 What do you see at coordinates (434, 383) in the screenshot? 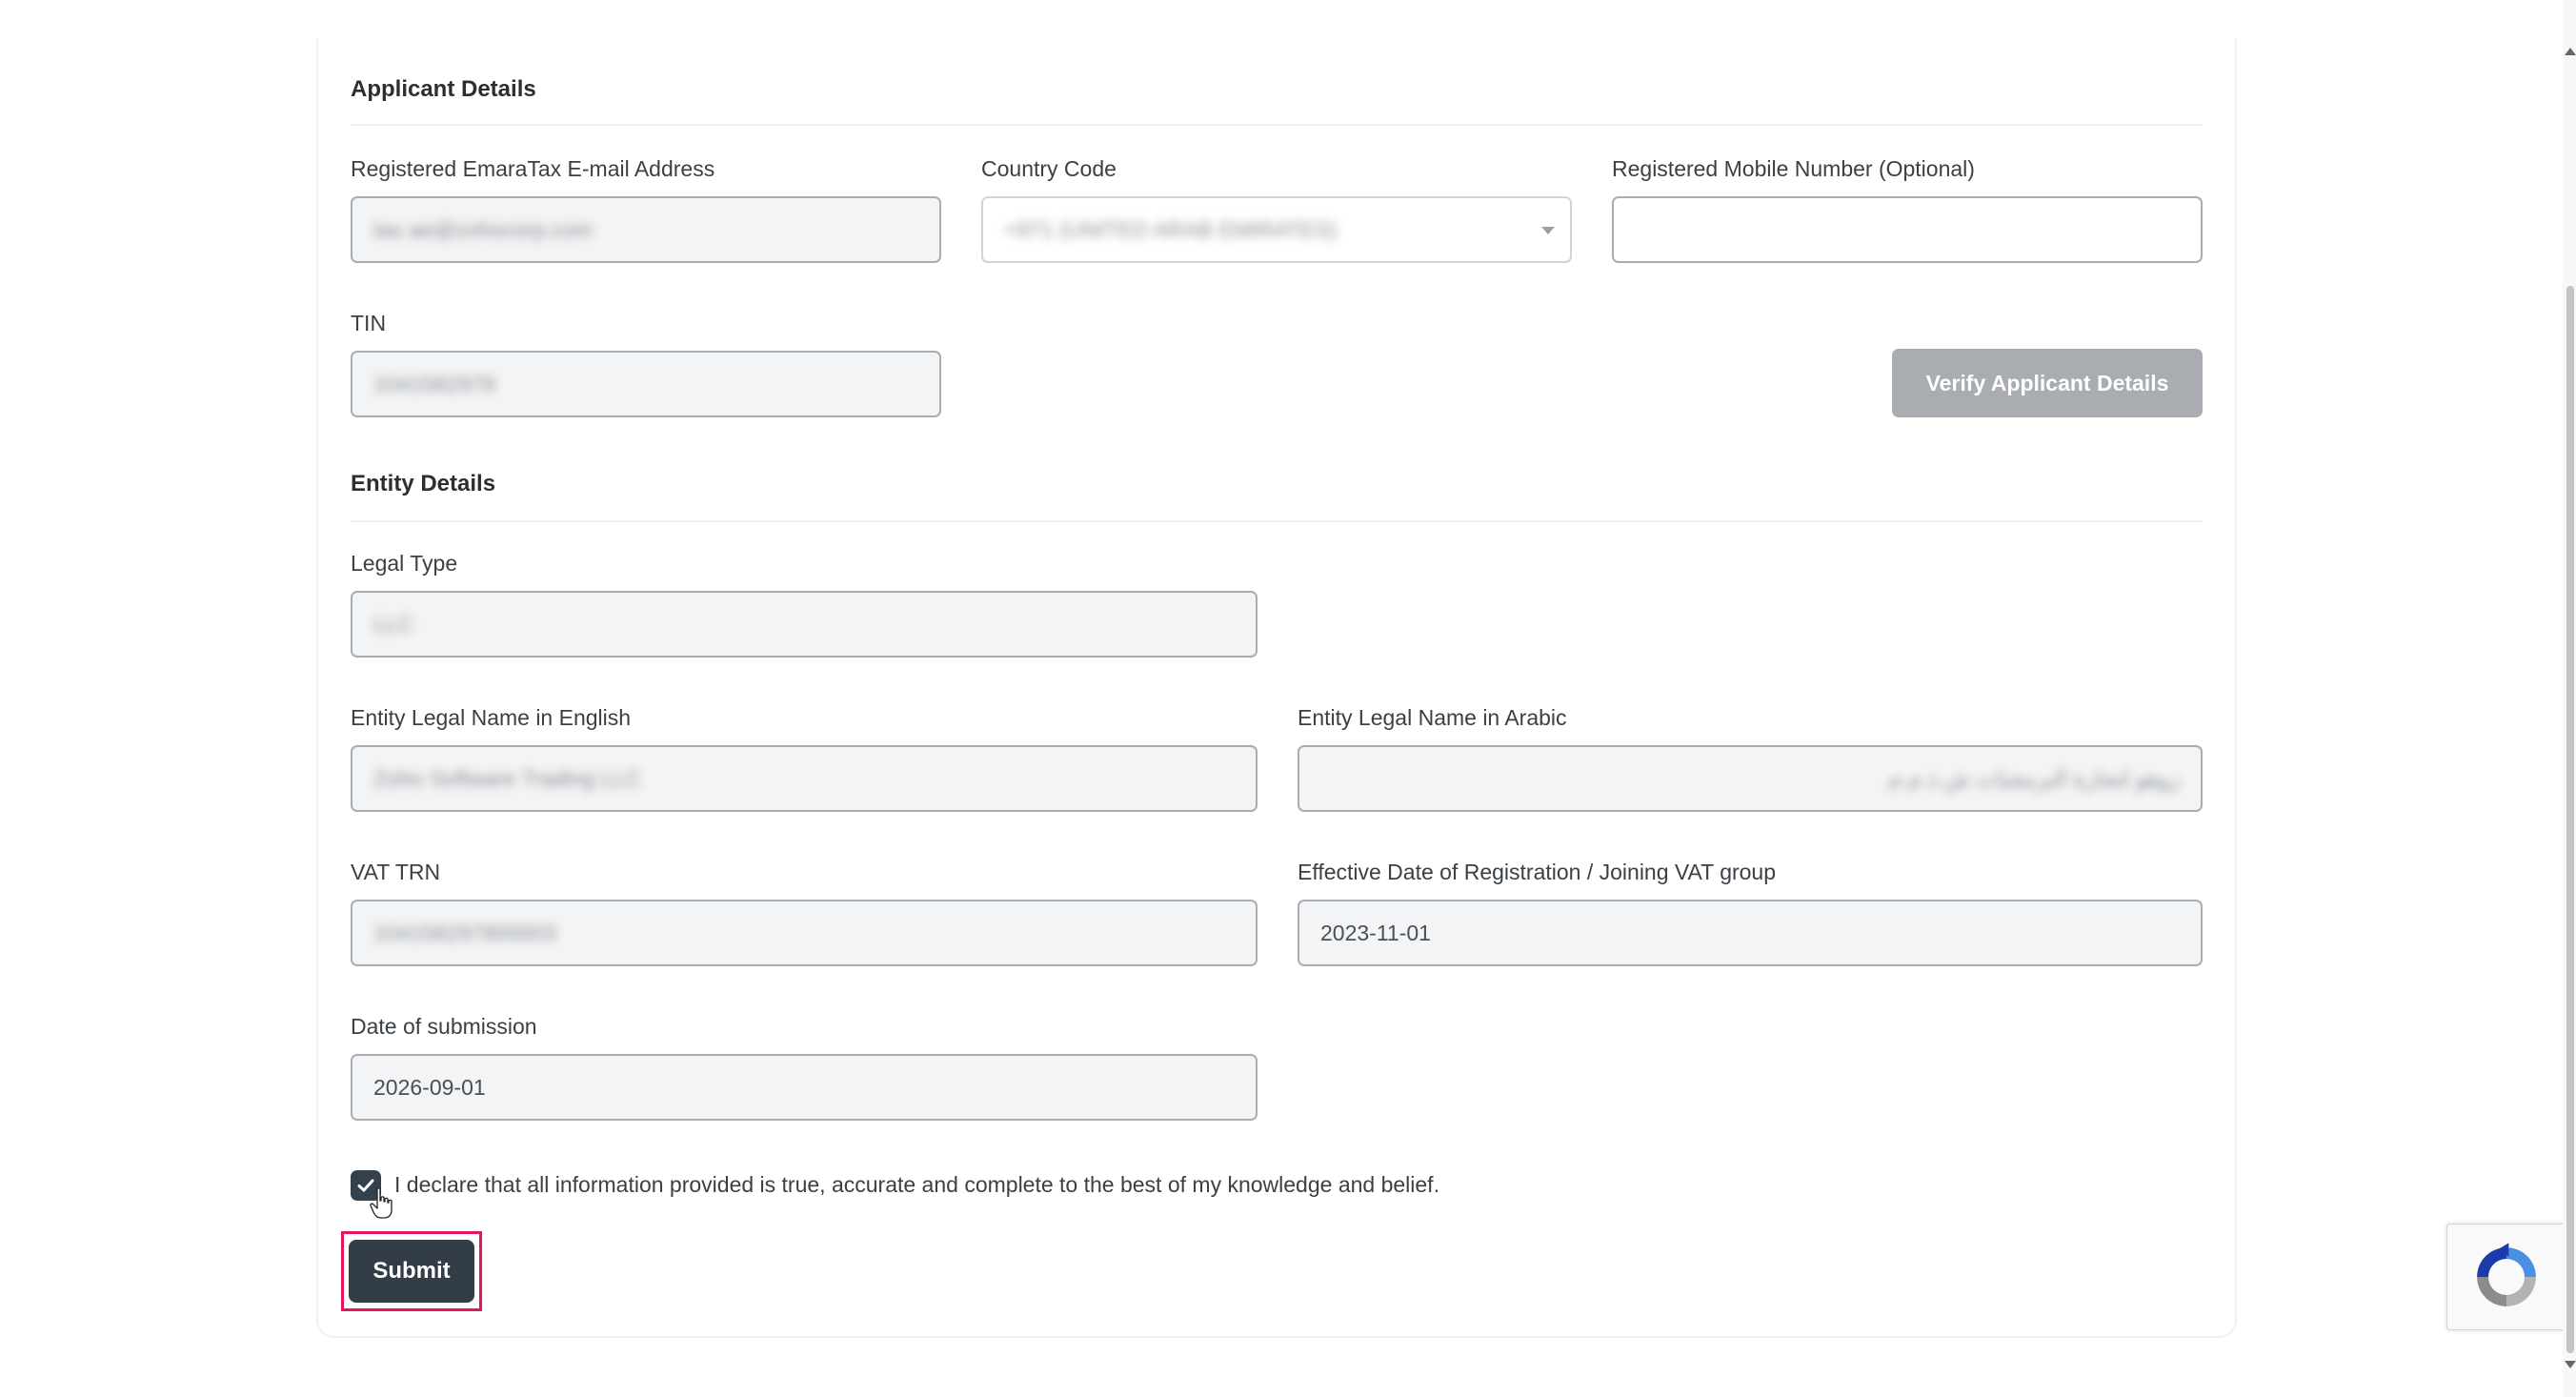
I see `tin-value: 1041582978` at bounding box center [434, 383].